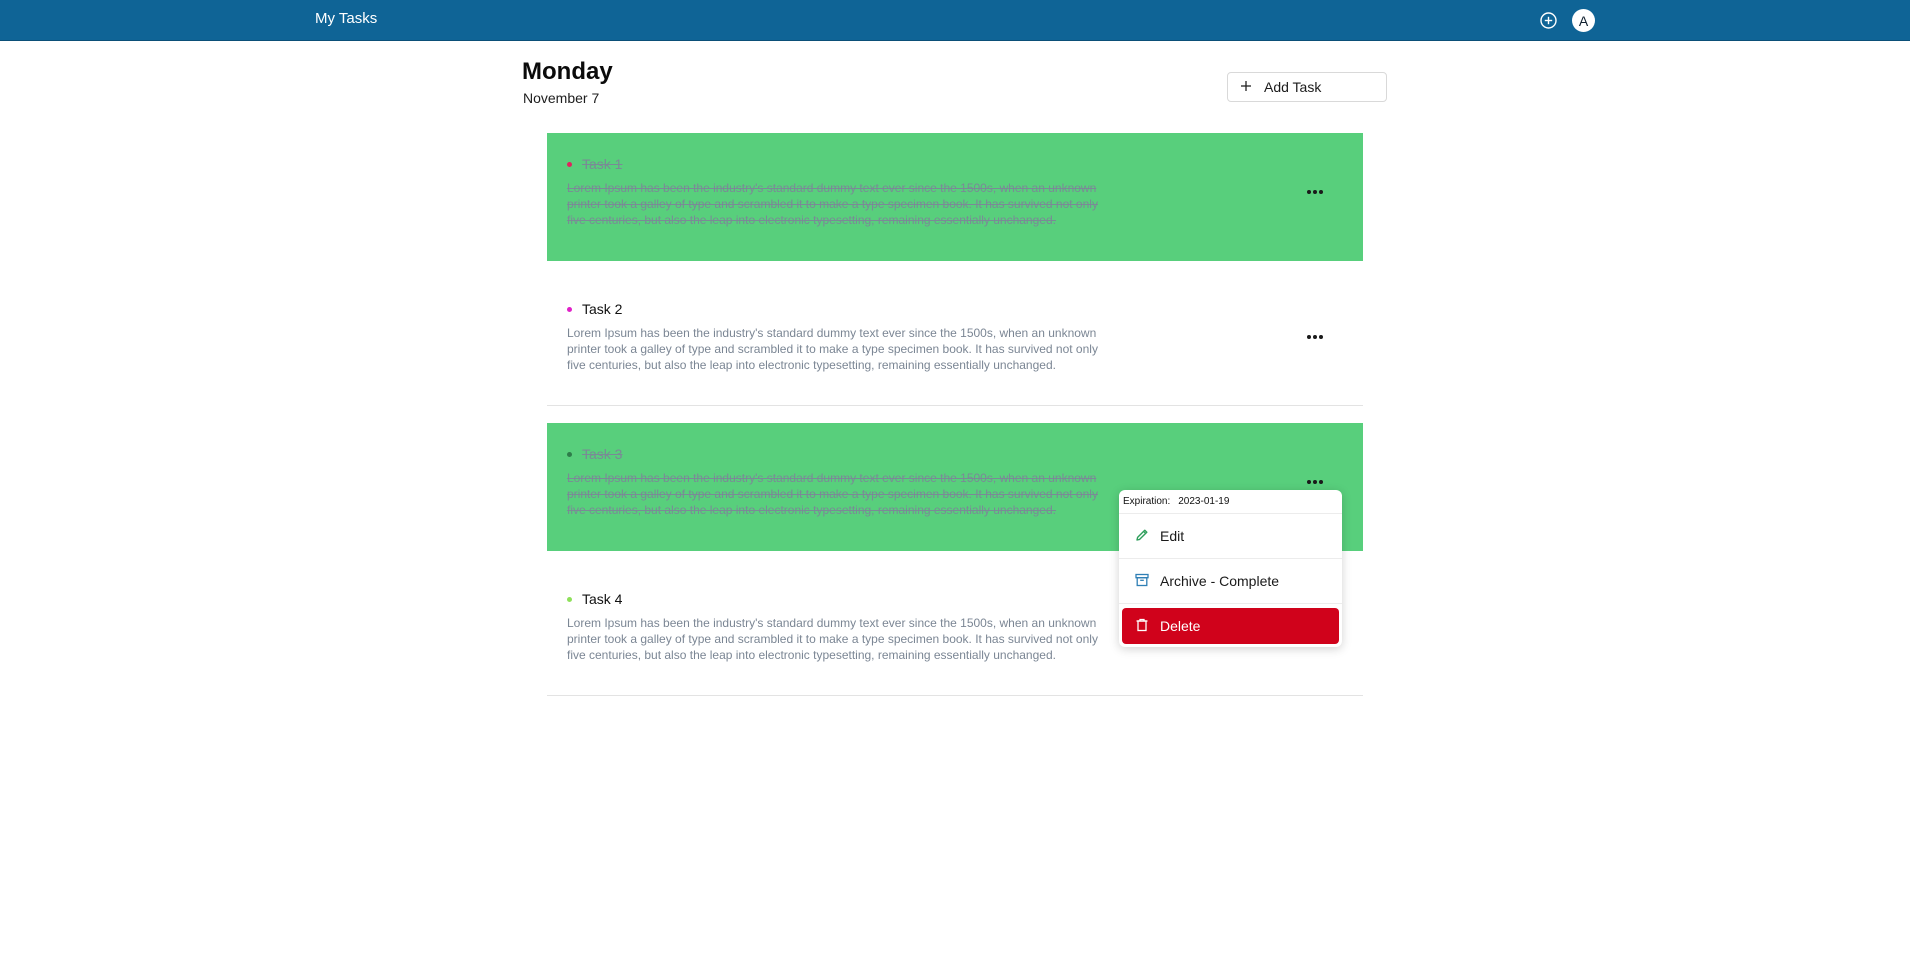 This screenshot has height=970, width=1910. I want to click on archive-icon, so click(1142, 581).